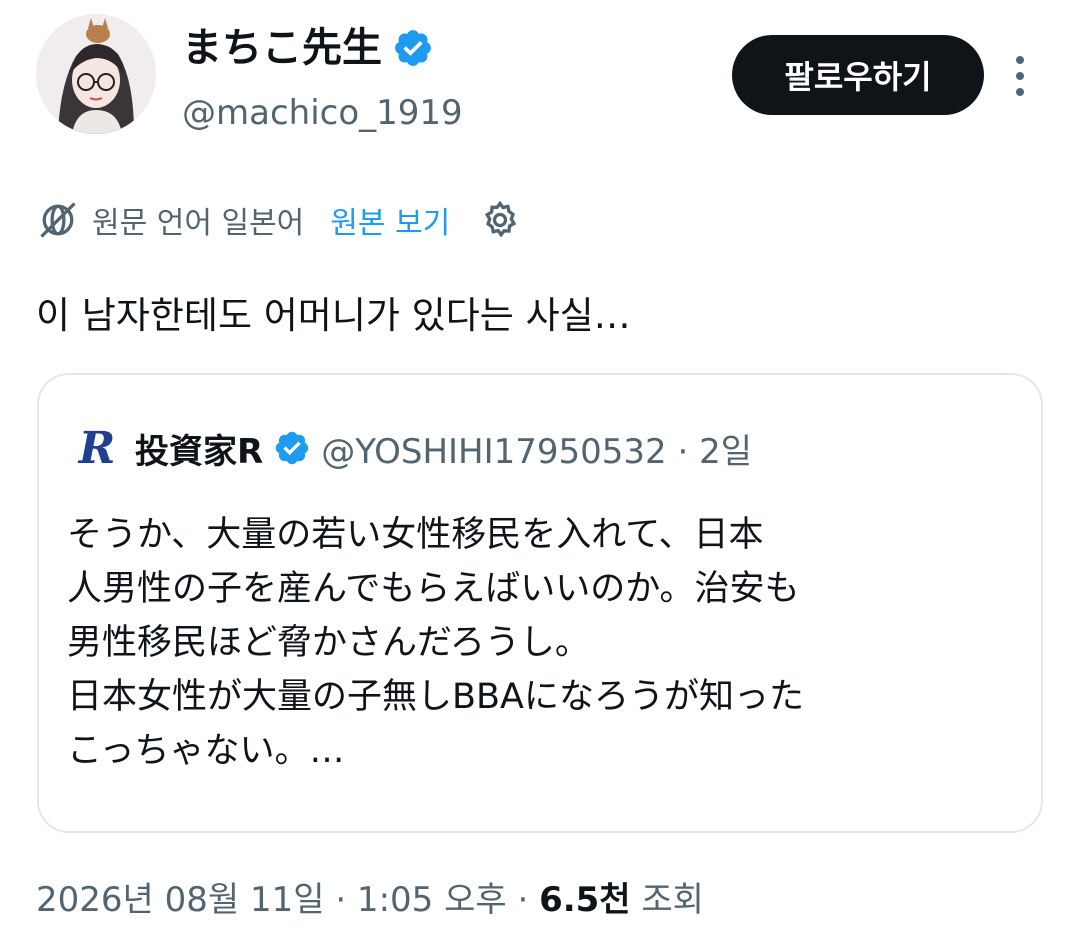 The height and width of the screenshot is (943, 1080). I want to click on translation-bar: 원문 언어 일본어 원본 보기, so click(279, 220).